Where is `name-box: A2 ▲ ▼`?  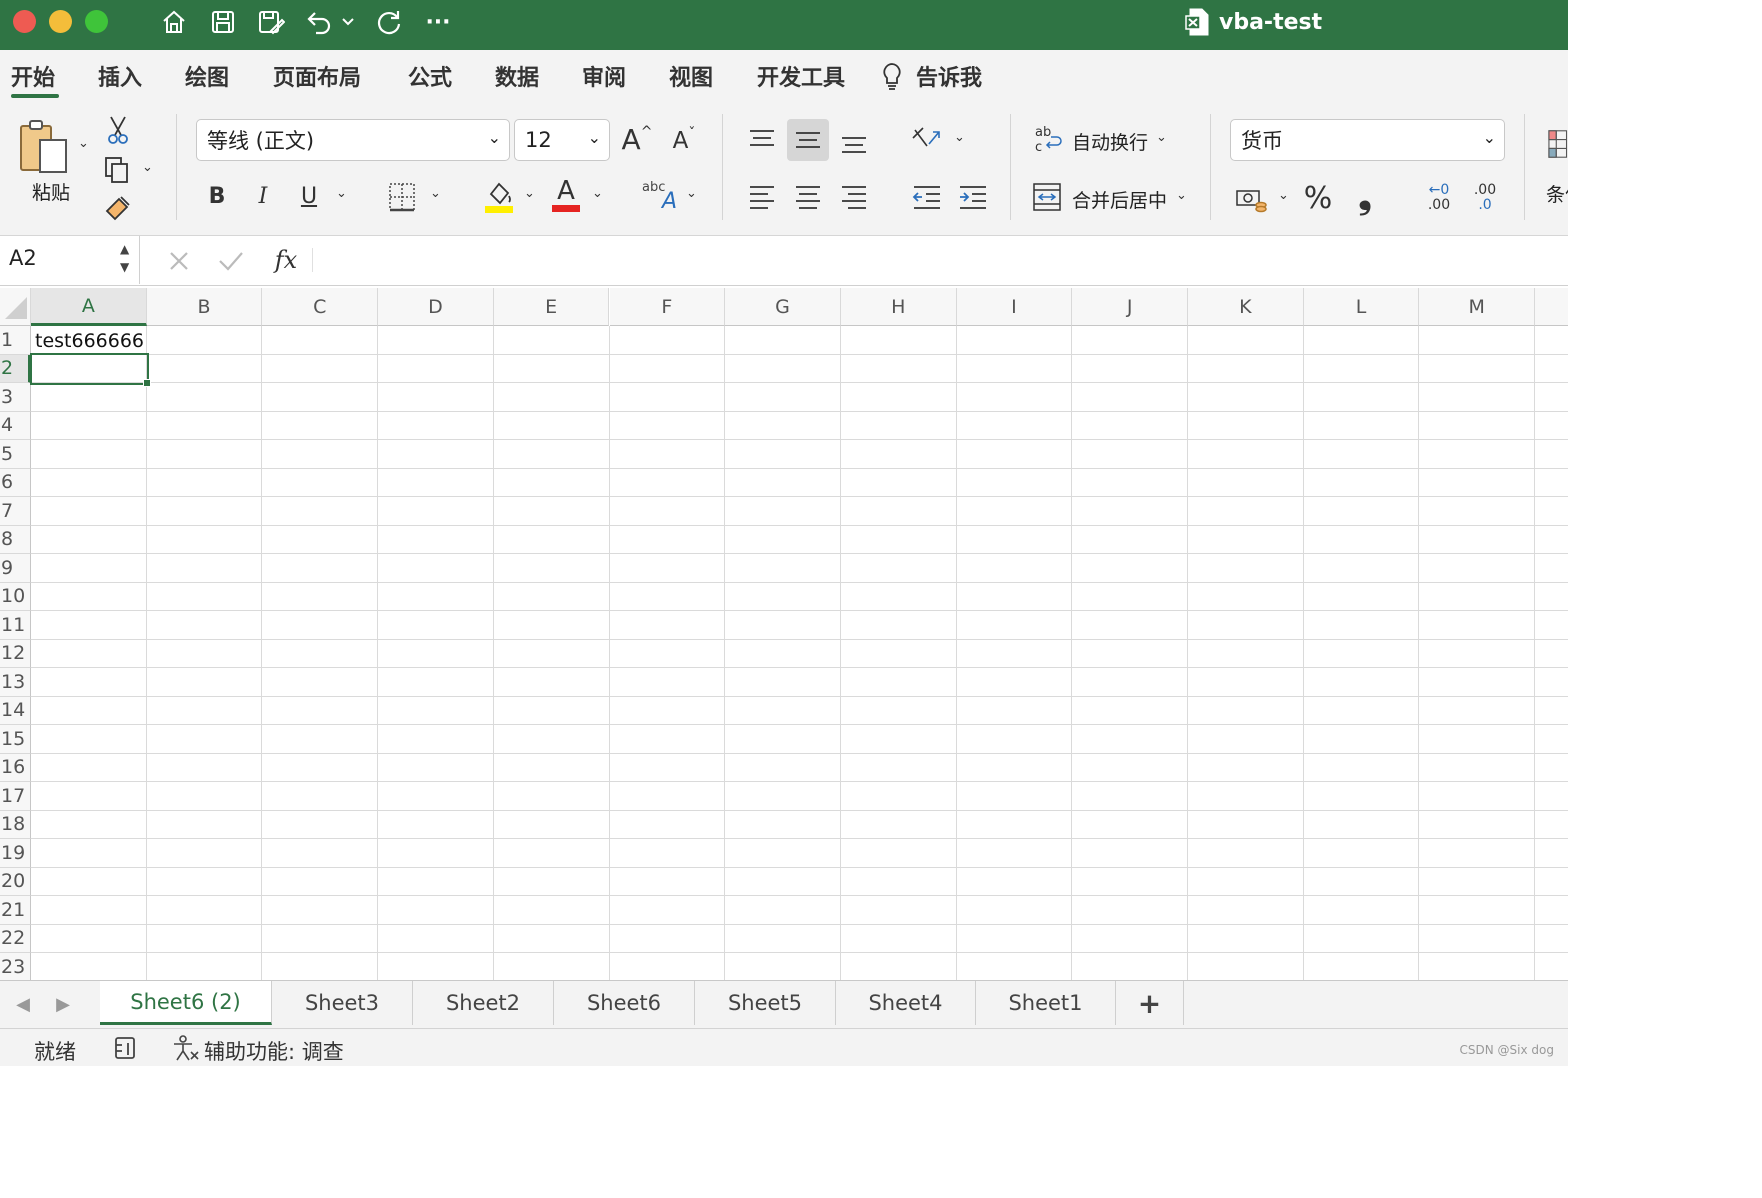 name-box: A2 ▲ ▼ is located at coordinates (70, 260).